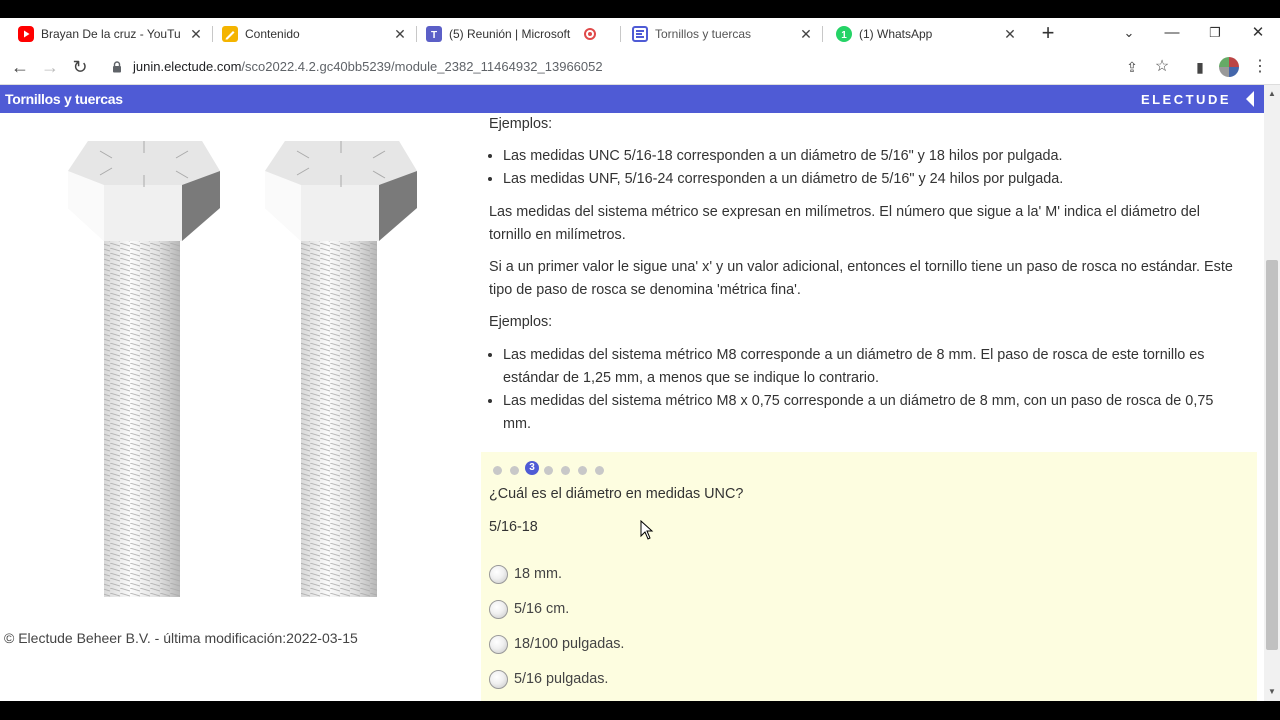  Describe the element at coordinates (1272, 691) in the screenshot. I see `scroll-down-icon: ▼` at that location.